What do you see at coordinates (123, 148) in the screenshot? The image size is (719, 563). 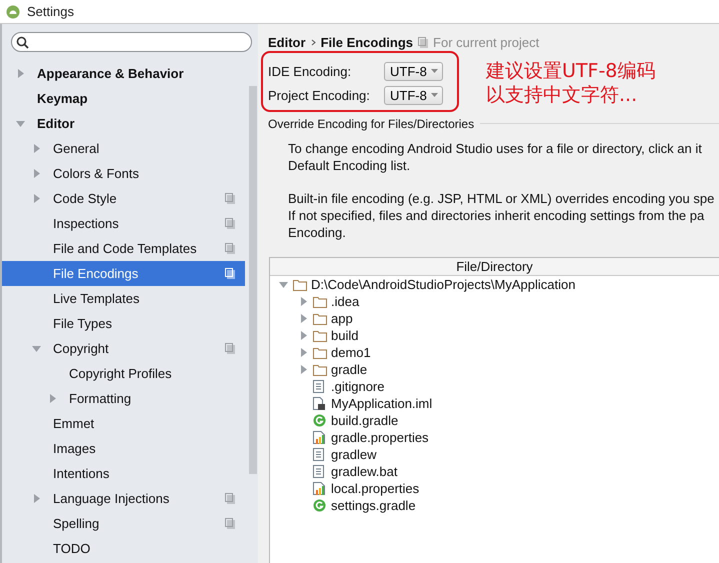 I see `sidebar-item: General` at bounding box center [123, 148].